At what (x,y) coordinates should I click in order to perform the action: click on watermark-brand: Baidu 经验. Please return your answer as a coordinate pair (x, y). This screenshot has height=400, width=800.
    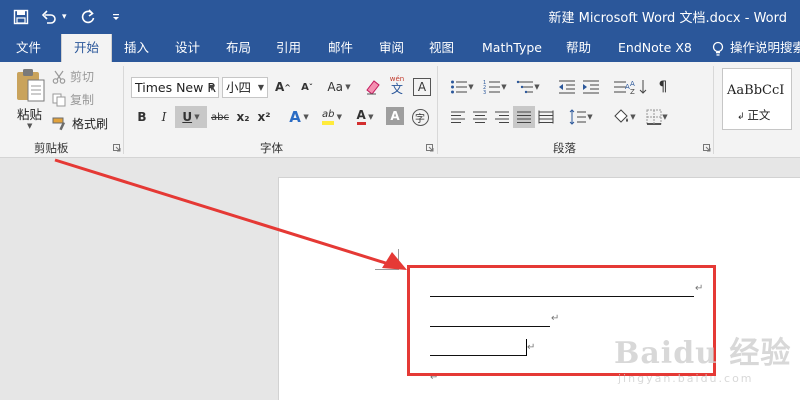
    Looking at the image, I should click on (703, 353).